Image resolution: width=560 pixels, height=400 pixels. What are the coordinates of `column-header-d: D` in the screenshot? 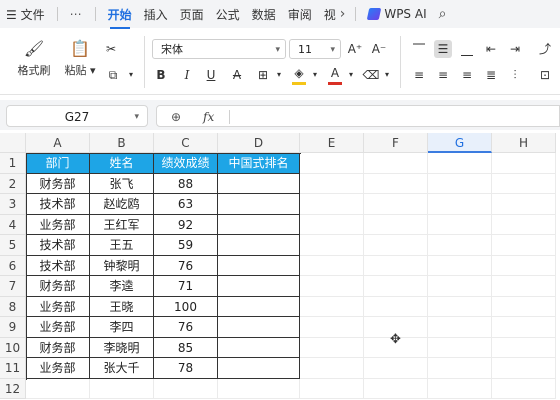 It's located at (259, 143).